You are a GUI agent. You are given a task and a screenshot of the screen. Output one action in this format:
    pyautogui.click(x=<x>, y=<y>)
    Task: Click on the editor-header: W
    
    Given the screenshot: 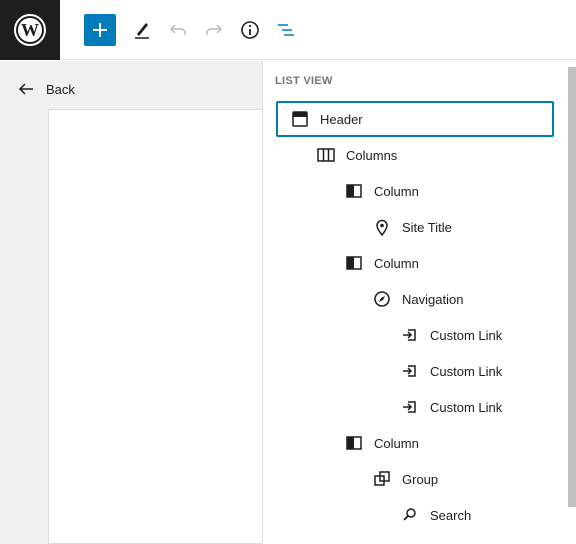 What is the action you would take?
    pyautogui.click(x=288, y=30)
    